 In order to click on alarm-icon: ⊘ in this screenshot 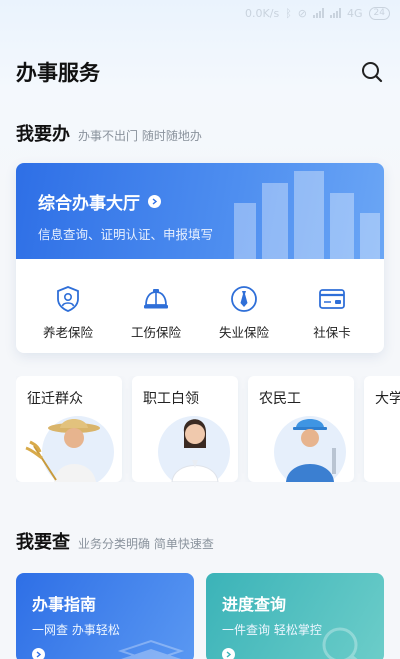, I will do `click(302, 13)`.